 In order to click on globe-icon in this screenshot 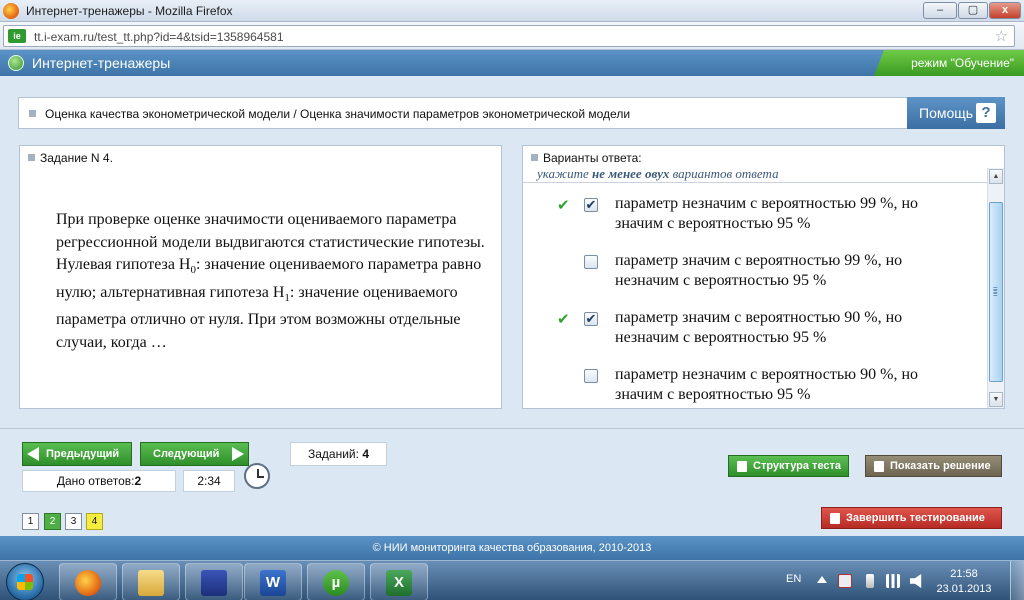, I will do `click(16, 63)`.